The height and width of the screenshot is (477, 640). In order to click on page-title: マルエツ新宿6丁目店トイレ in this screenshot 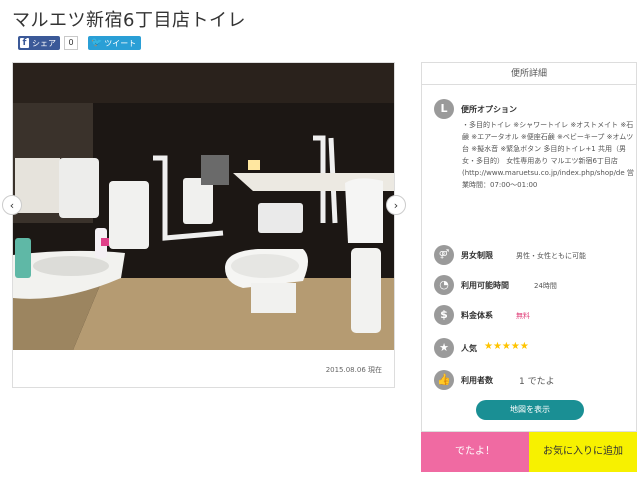, I will do `click(129, 20)`.